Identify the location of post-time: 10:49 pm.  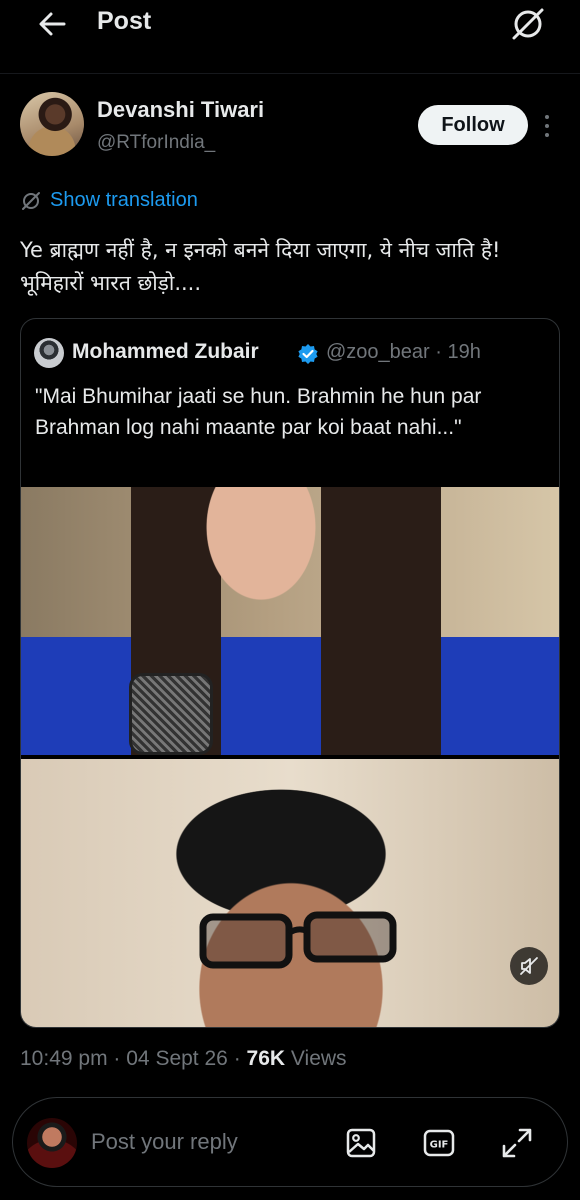
(64, 1058).